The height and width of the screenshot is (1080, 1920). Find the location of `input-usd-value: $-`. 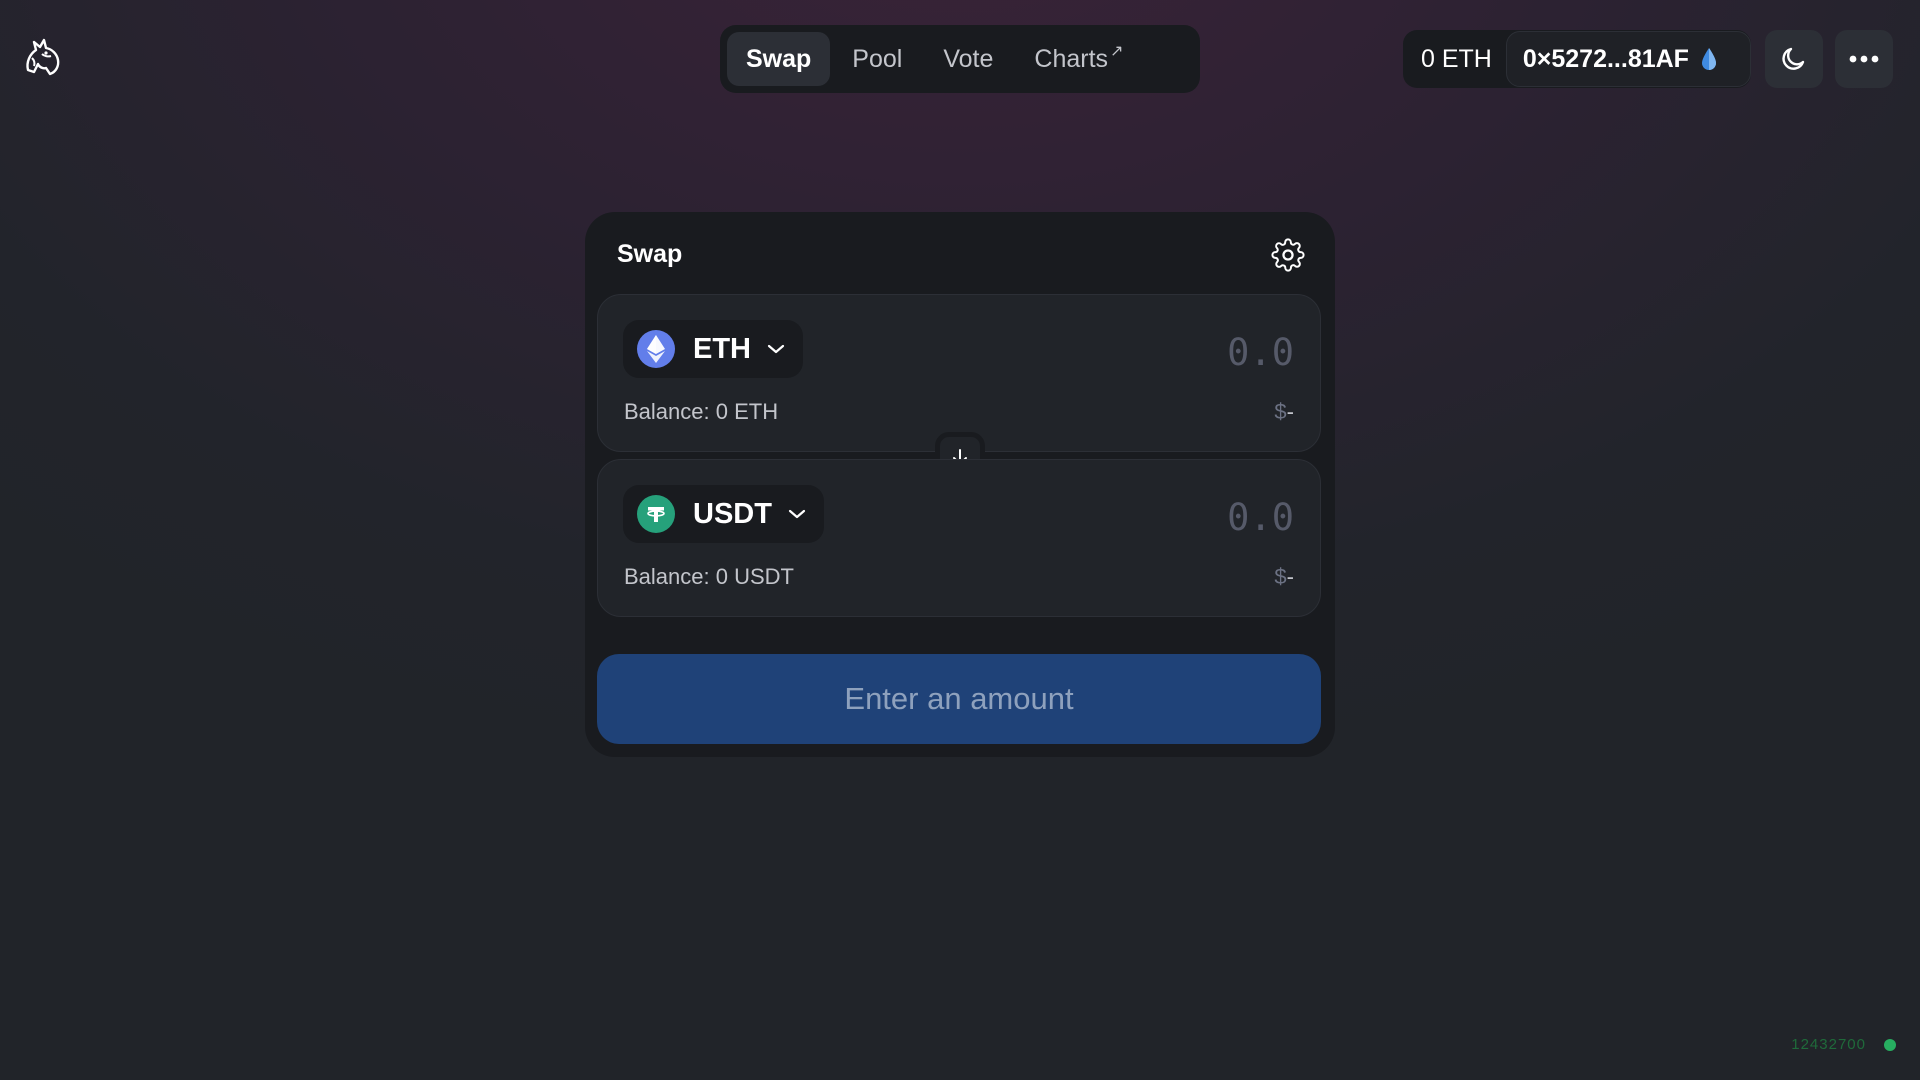

input-usd-value: $- is located at coordinates (1284, 412).